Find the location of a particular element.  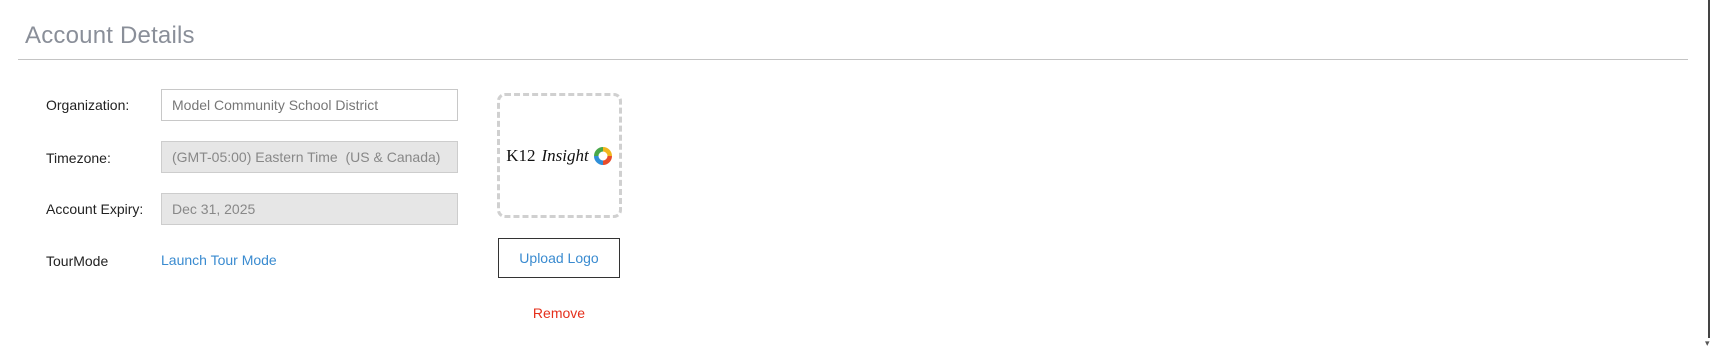

account-expiry-input is located at coordinates (309, 209).